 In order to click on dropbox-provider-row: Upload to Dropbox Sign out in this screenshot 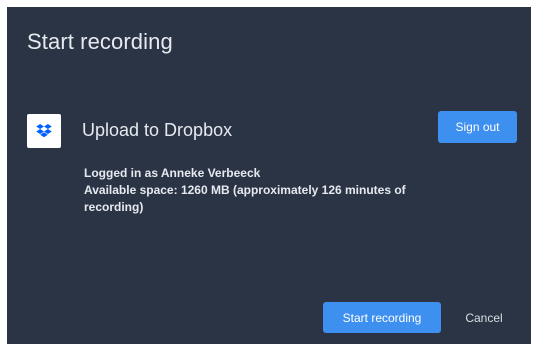, I will do `click(272, 129)`.